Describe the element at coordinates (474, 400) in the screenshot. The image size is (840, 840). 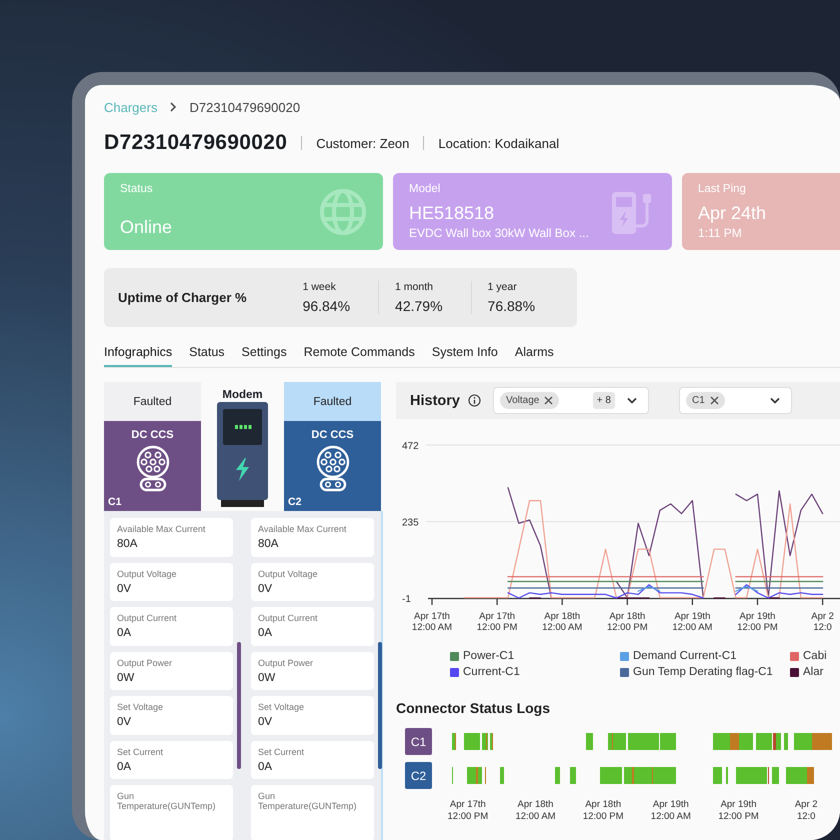
I see `info-icon` at that location.